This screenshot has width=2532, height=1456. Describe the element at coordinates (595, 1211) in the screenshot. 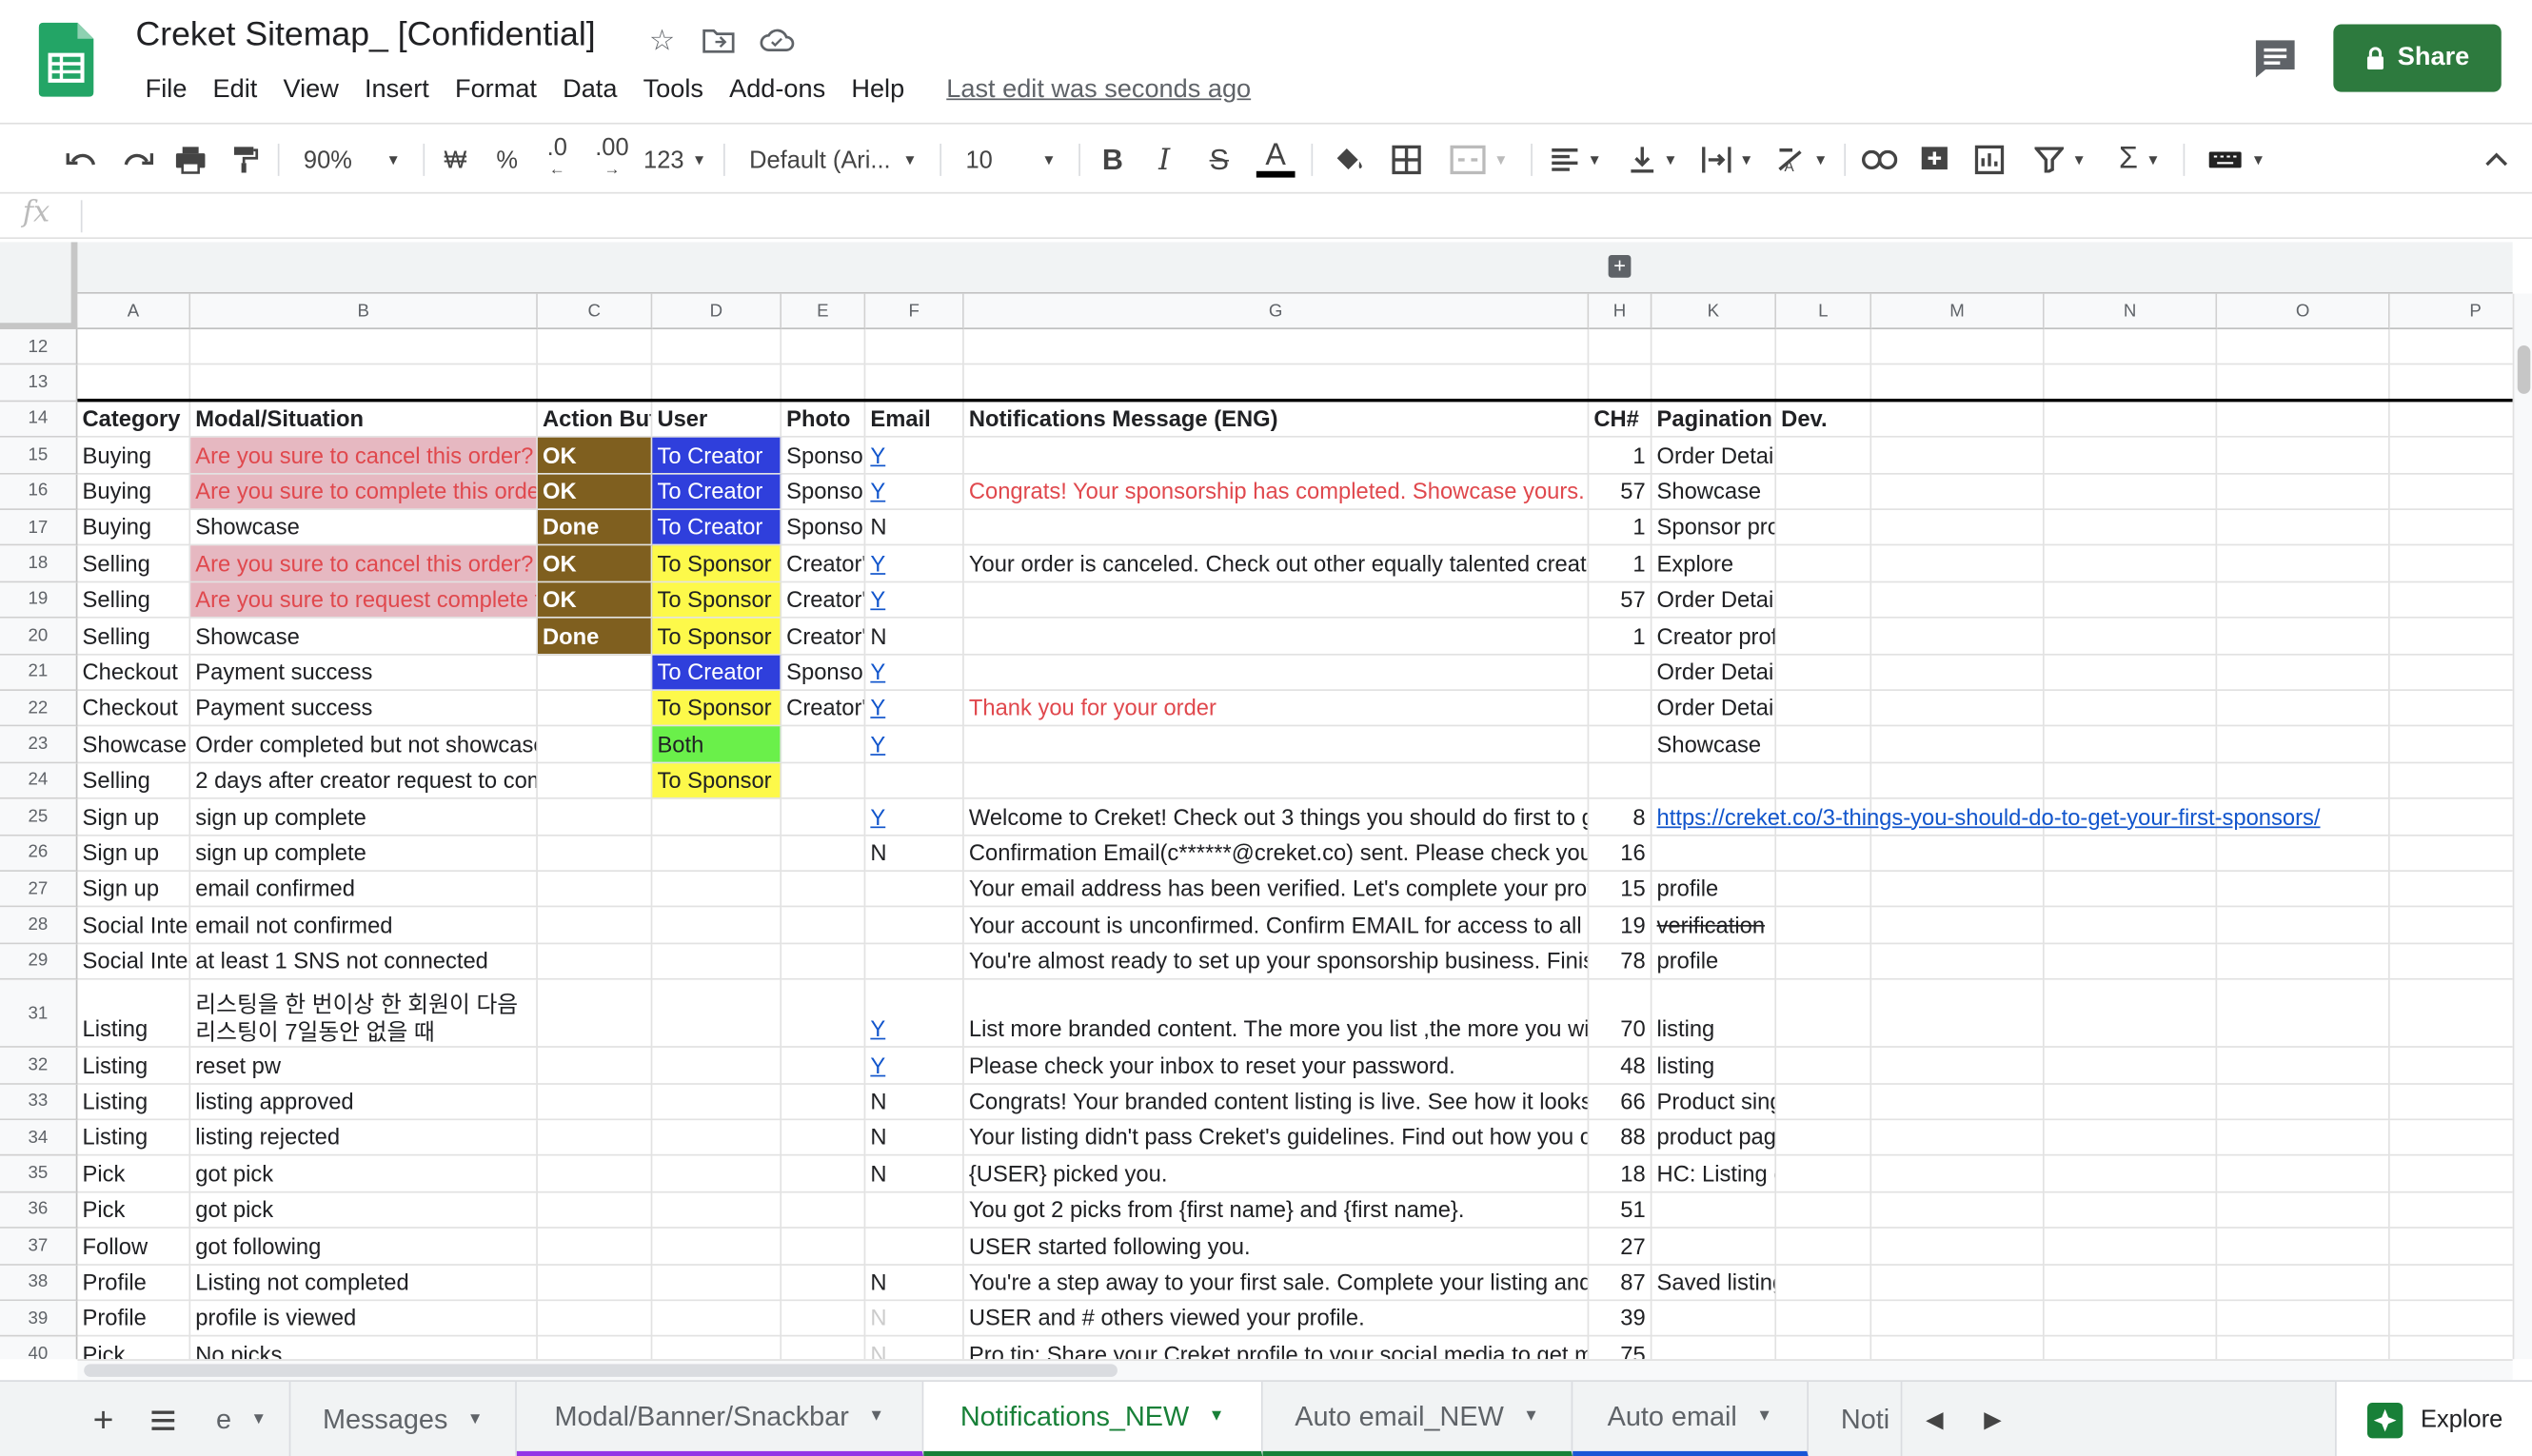

I see `cell-c36` at that location.